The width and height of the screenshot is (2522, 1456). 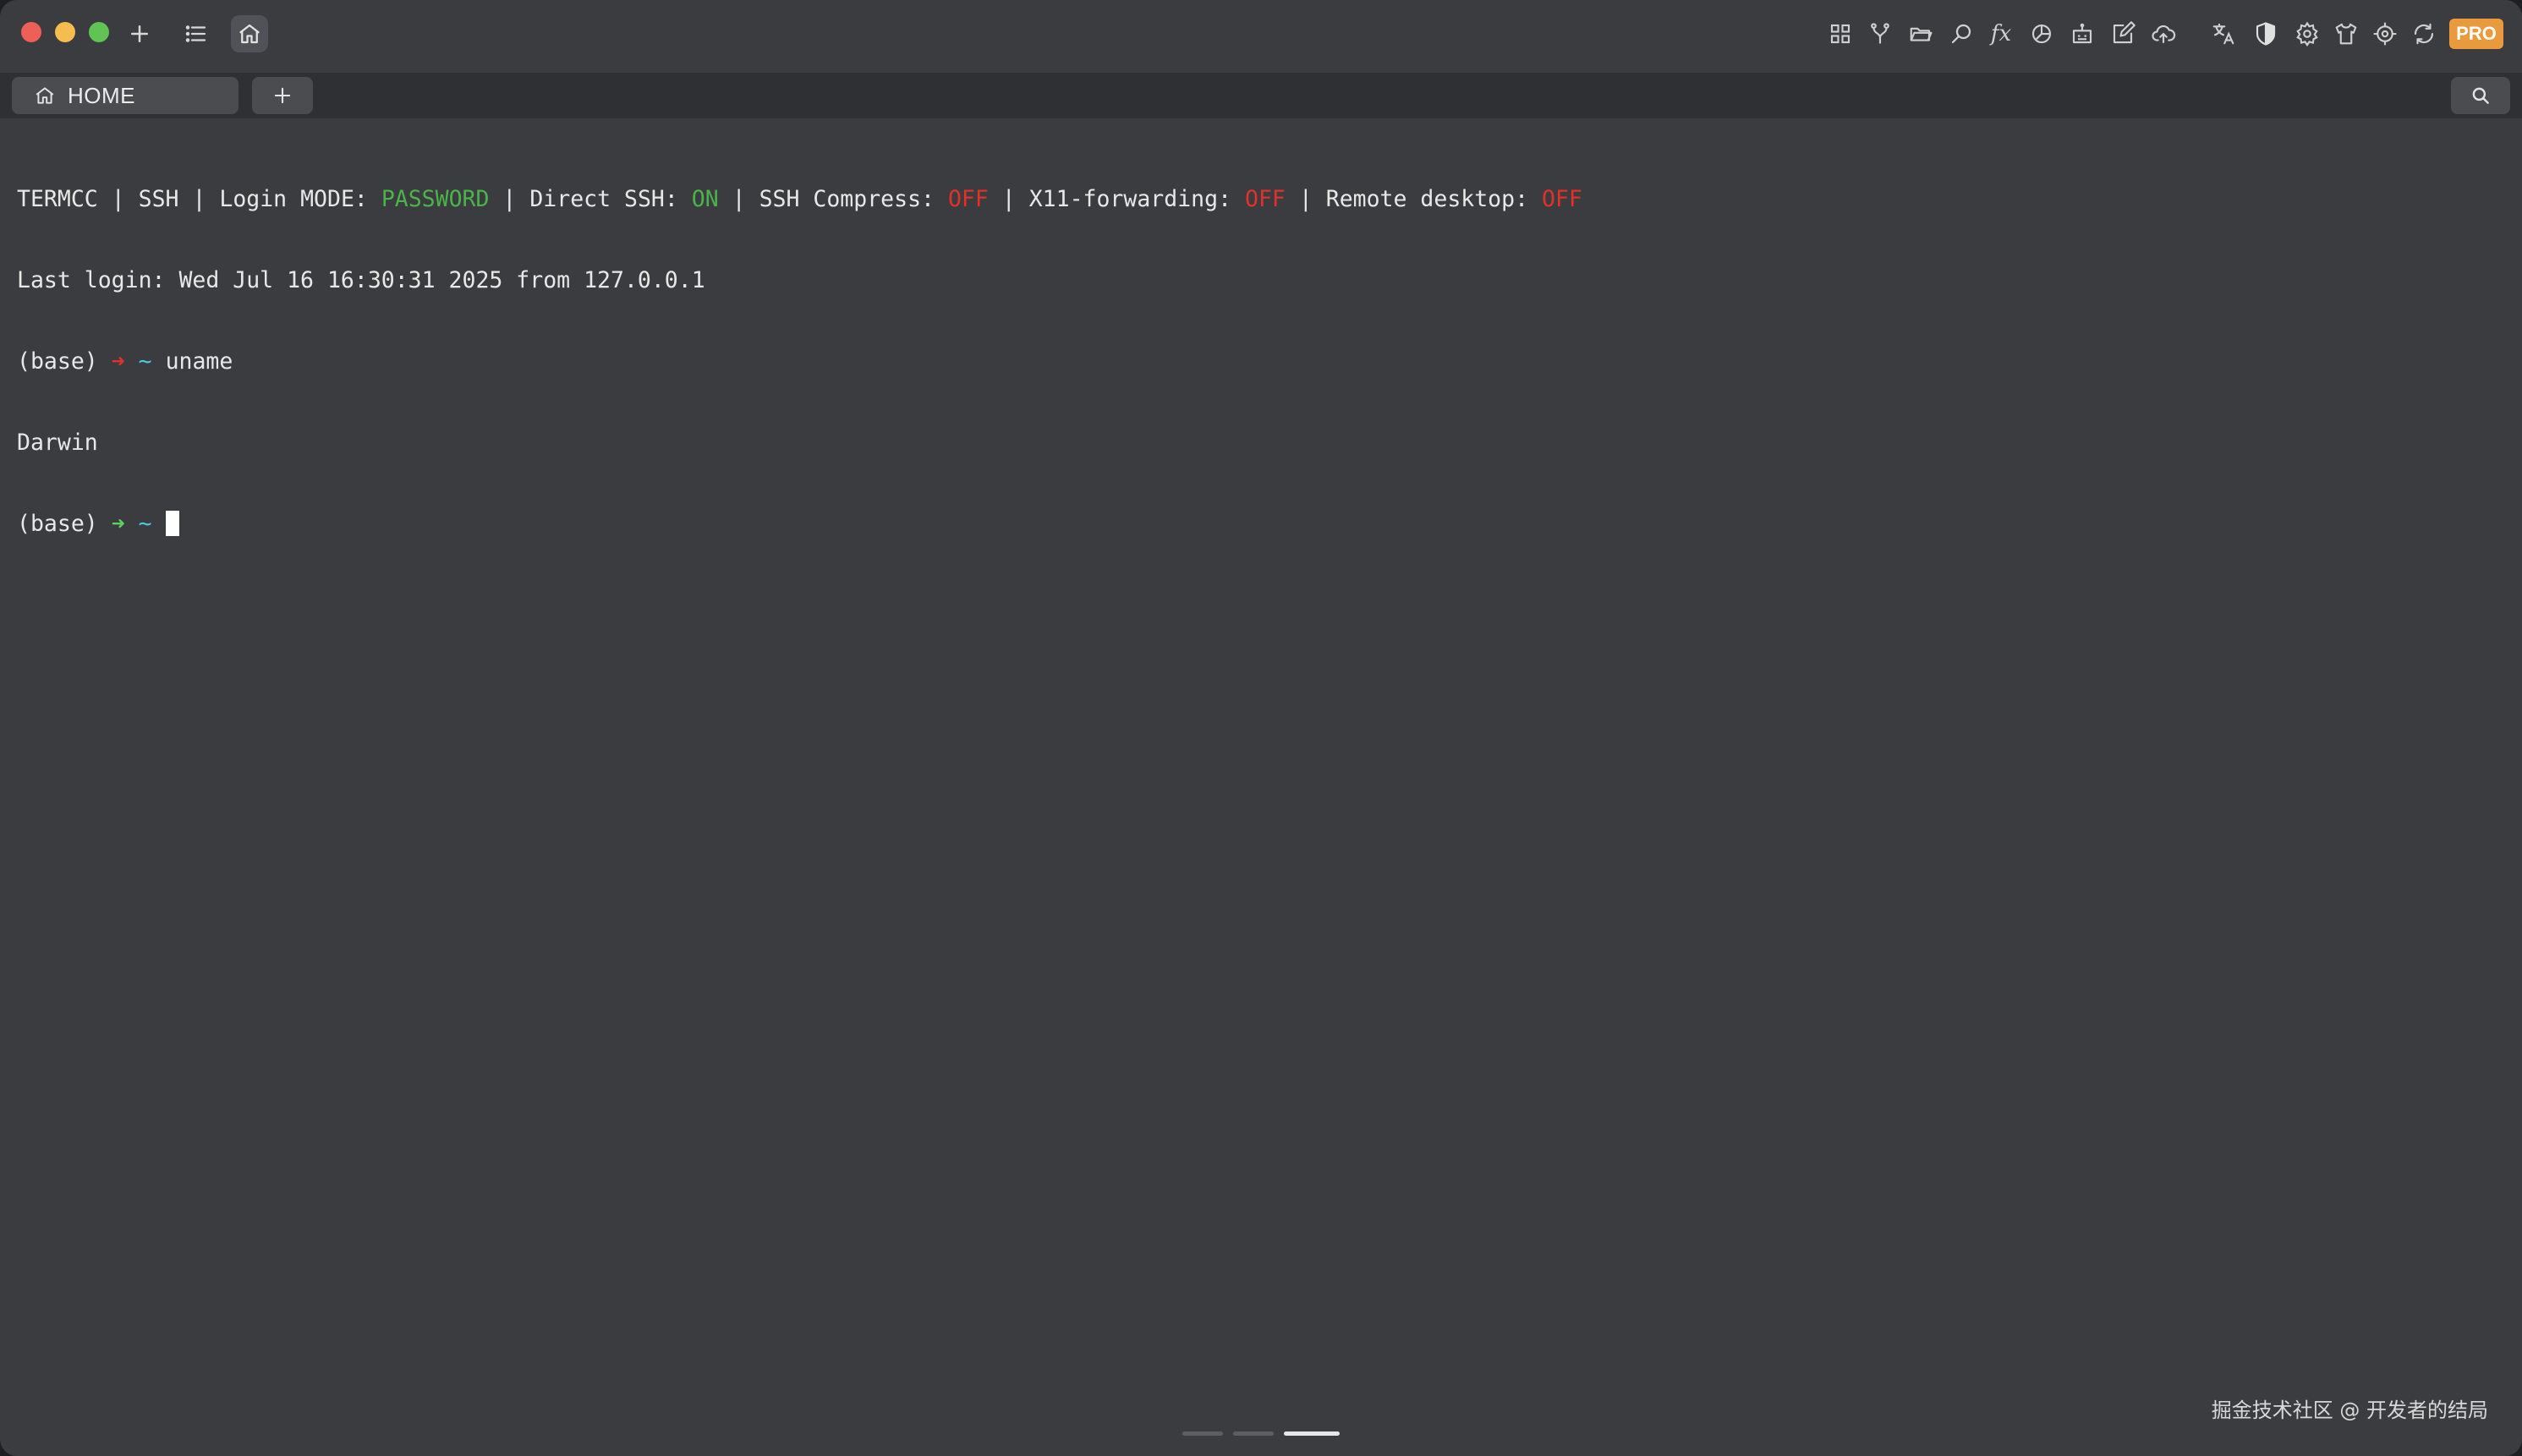 I want to click on window-close-button, so click(x=31, y=32).